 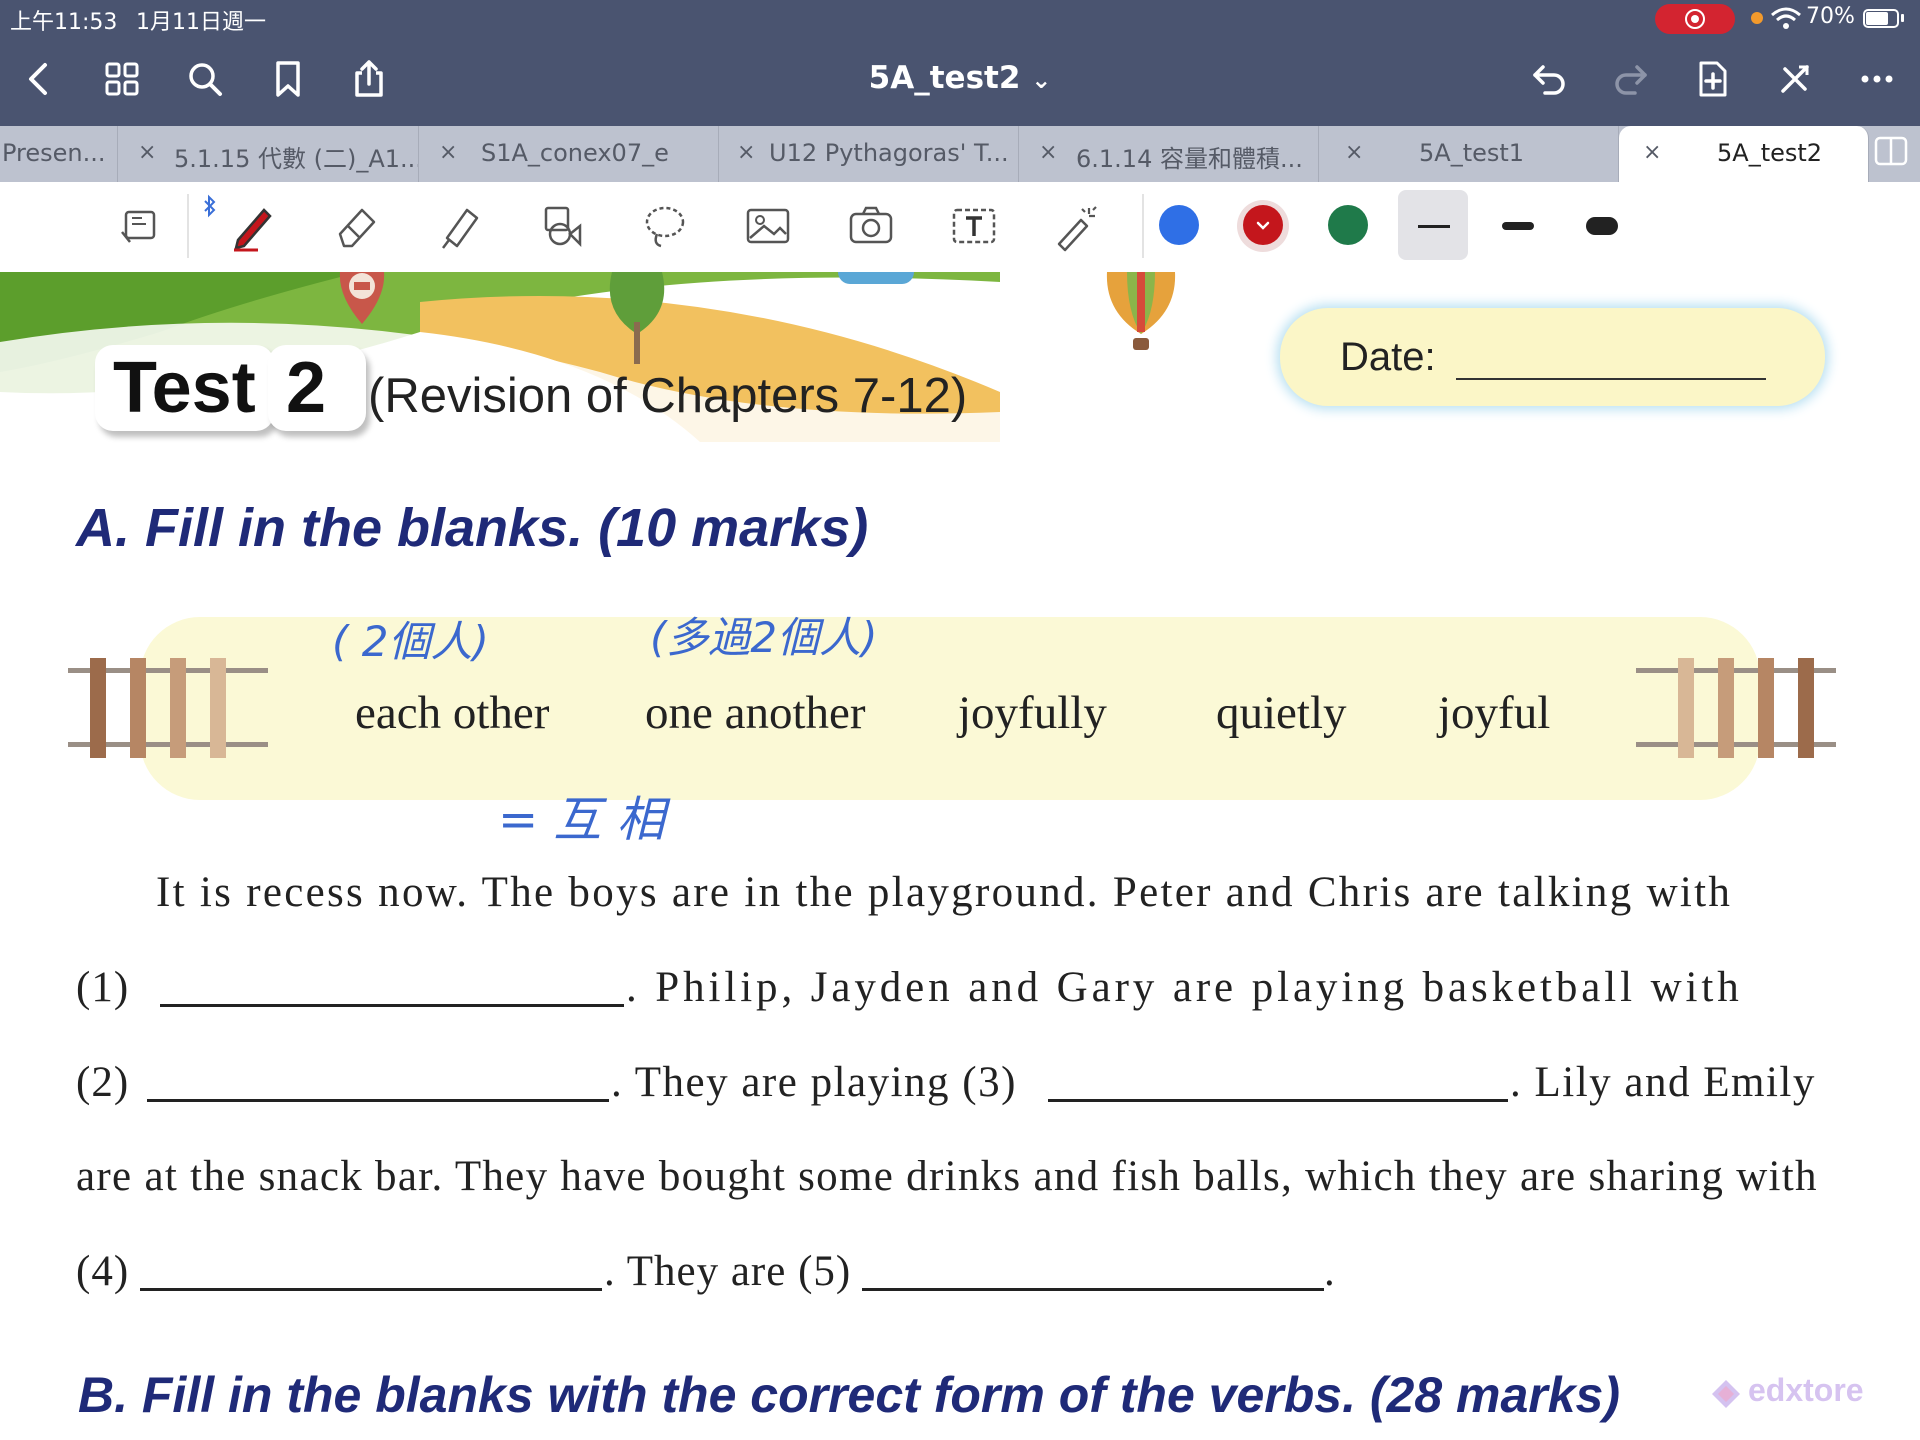 What do you see at coordinates (1891, 151) in the screenshot?
I see `split-view-icon` at bounding box center [1891, 151].